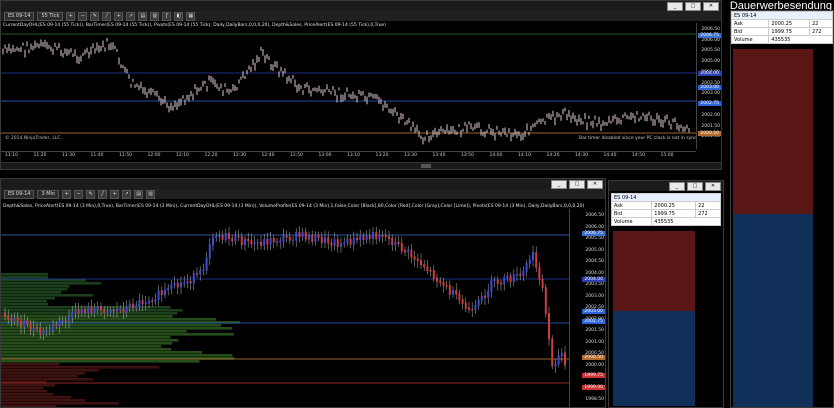  I want to click on bid-size: 272, so click(820, 31).